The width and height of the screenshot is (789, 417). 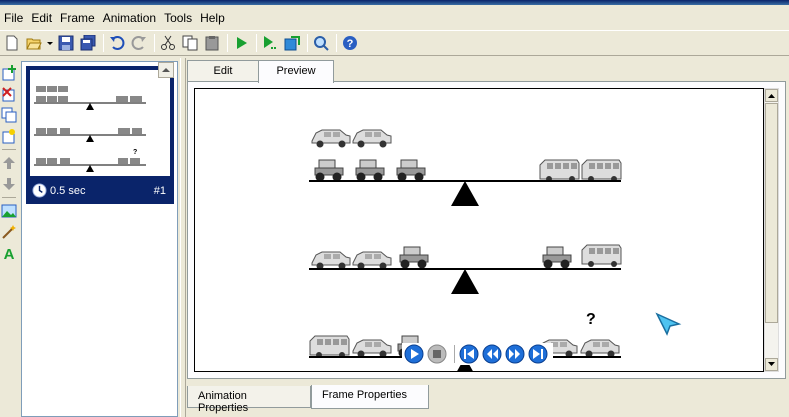 What do you see at coordinates (538, 354) in the screenshot?
I see `last-frame-icon` at bounding box center [538, 354].